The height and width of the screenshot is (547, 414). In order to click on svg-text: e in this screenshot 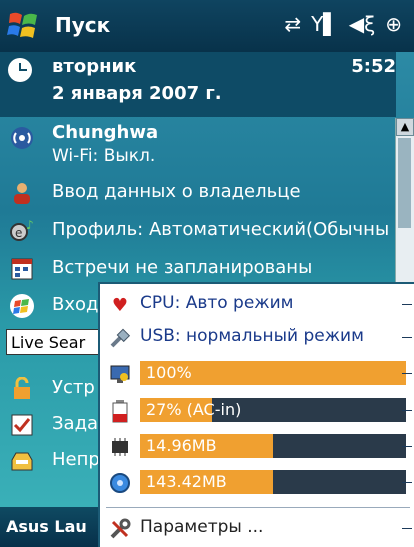, I will do `click(18, 233)`.